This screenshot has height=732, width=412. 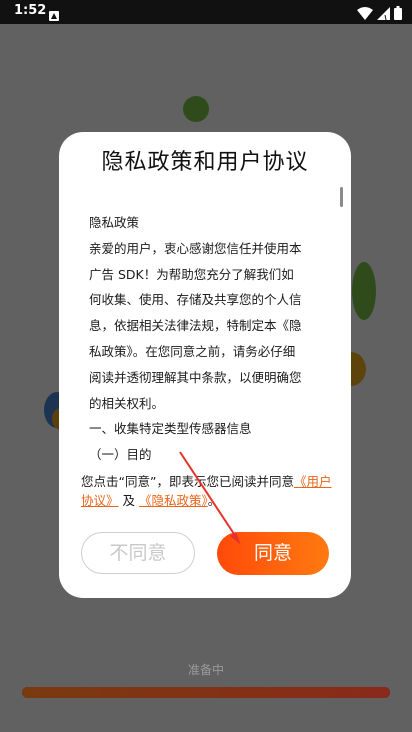 What do you see at coordinates (138, 553) in the screenshot?
I see `disagree-button: 不同意` at bounding box center [138, 553].